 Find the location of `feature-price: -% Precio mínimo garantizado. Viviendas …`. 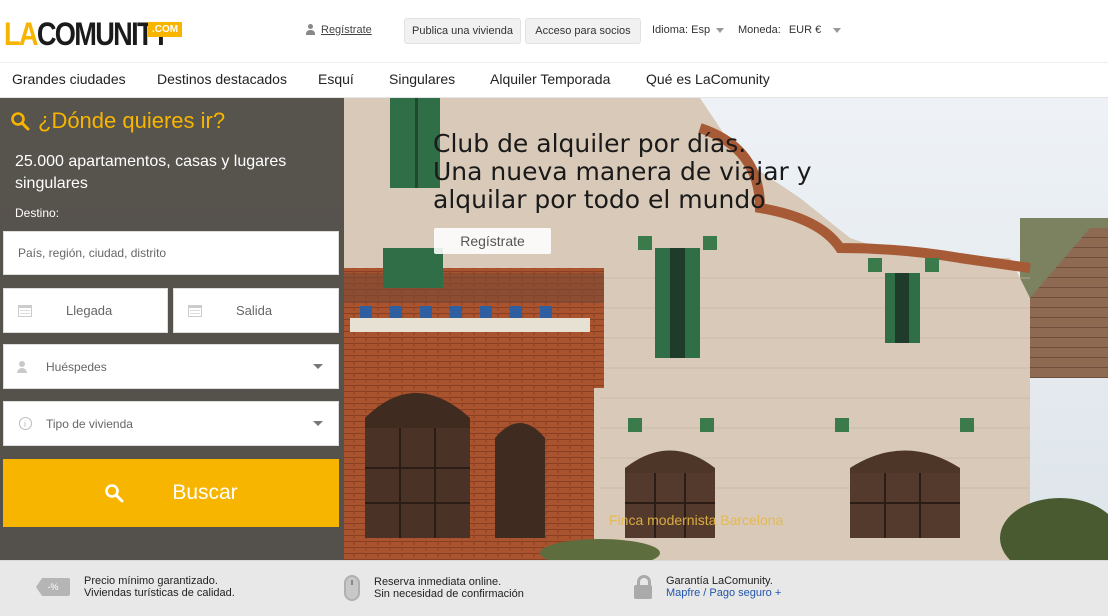

feature-price: -% Precio mínimo garantizado. Viviendas … is located at coordinates (135, 587).